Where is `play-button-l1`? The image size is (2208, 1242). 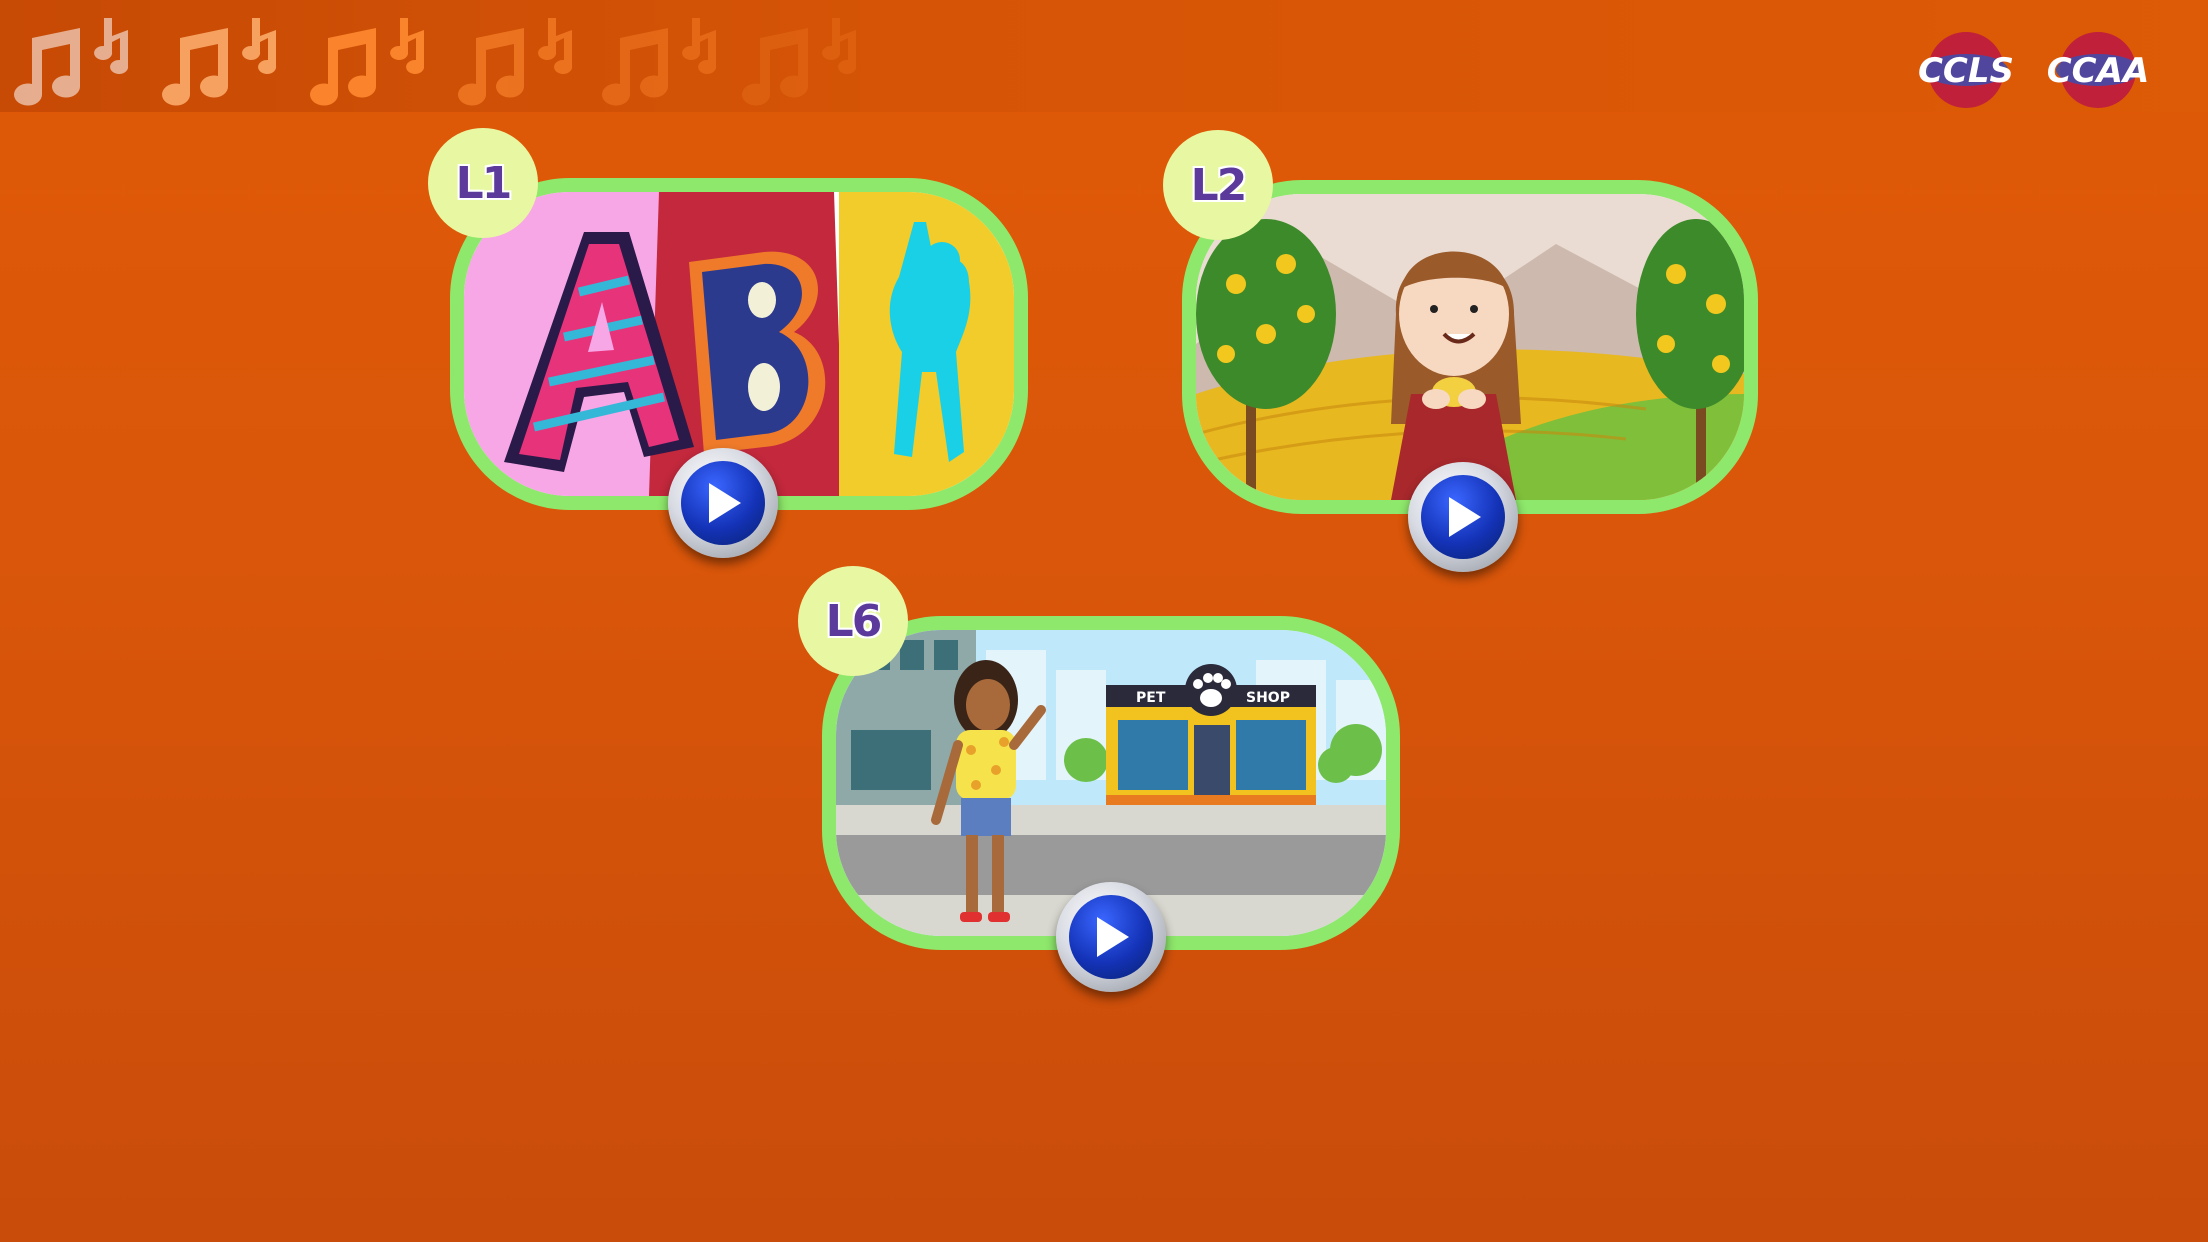
play-button-l1 is located at coordinates (723, 503).